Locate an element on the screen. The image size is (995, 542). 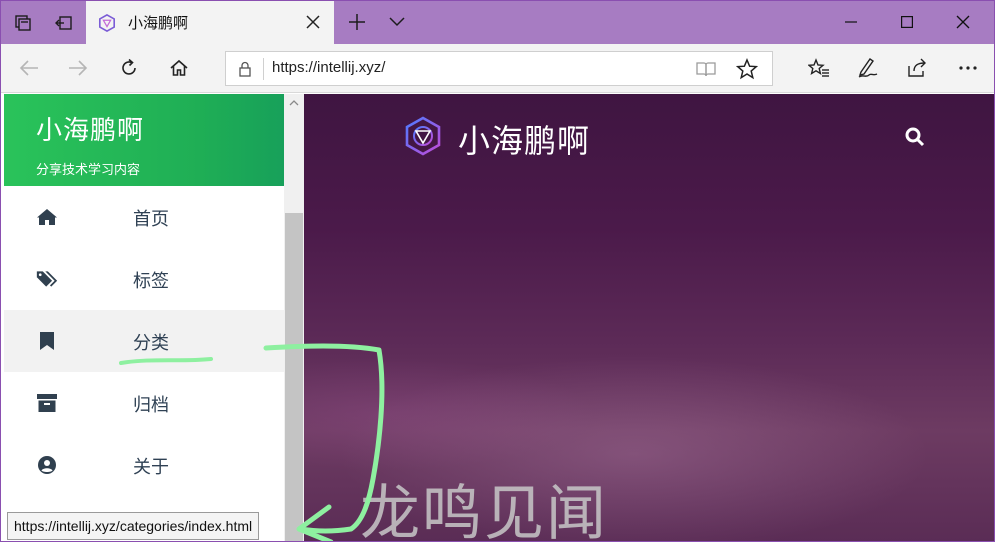
sidebar-item-label: 分类 is located at coordinates (151, 343).